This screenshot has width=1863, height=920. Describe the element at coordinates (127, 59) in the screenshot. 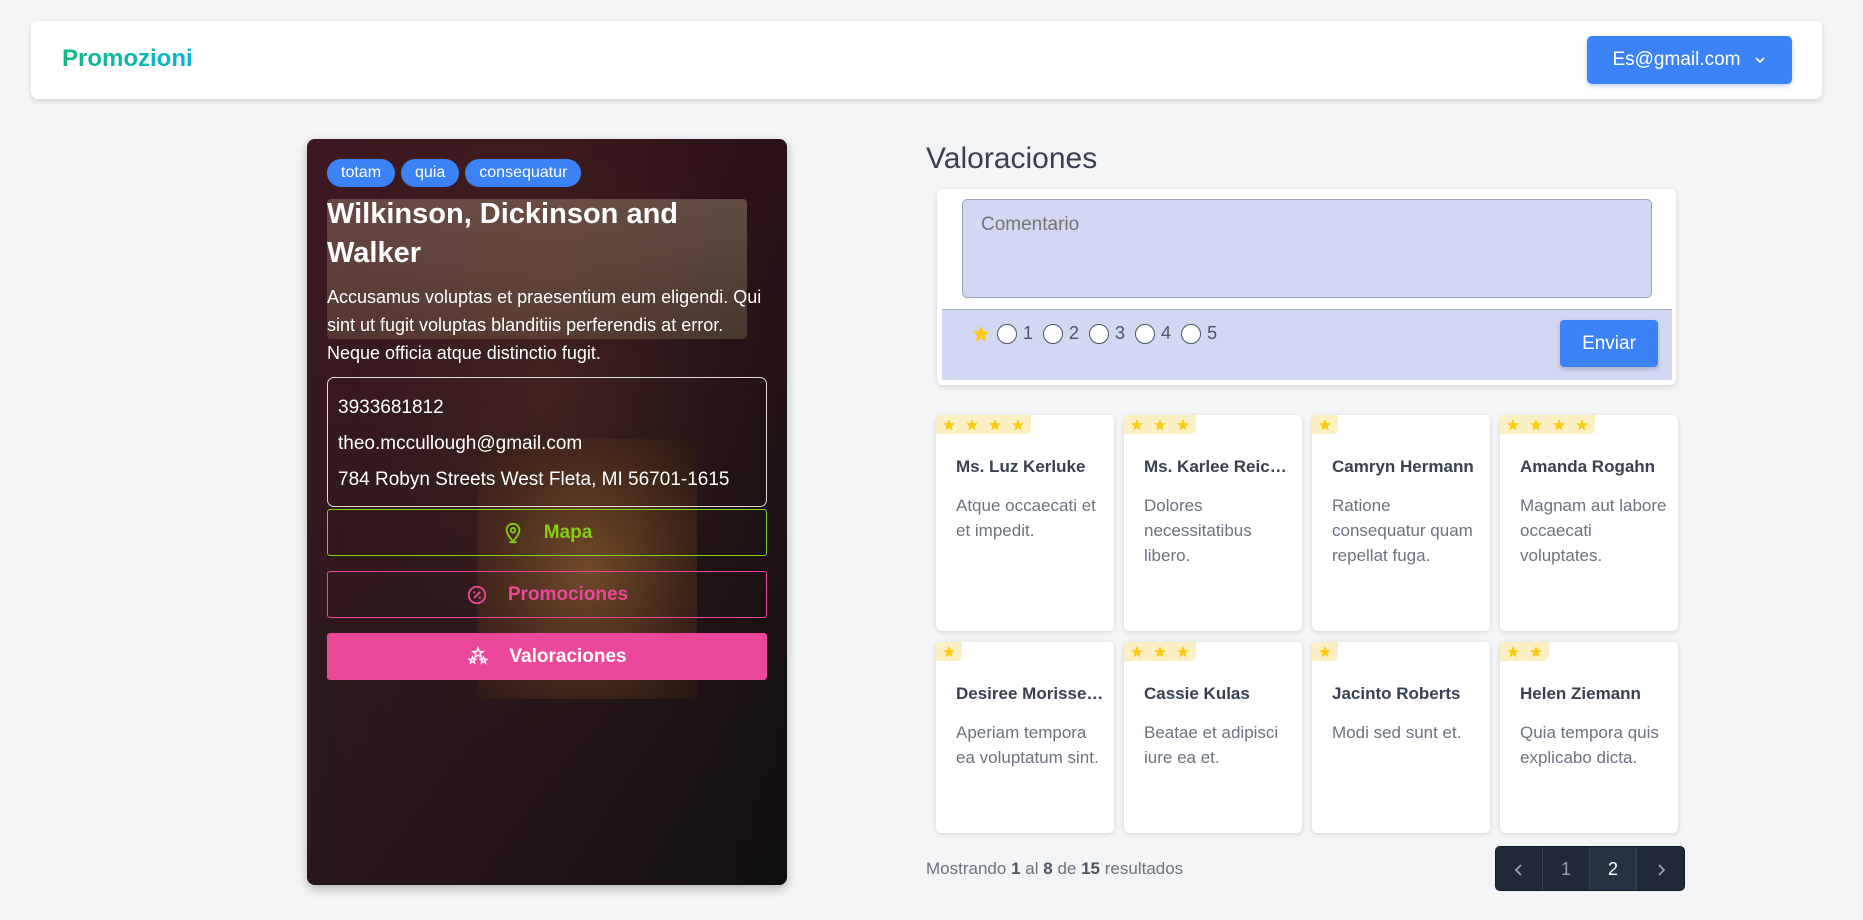

I see `brand-logo: Promozioni` at that location.